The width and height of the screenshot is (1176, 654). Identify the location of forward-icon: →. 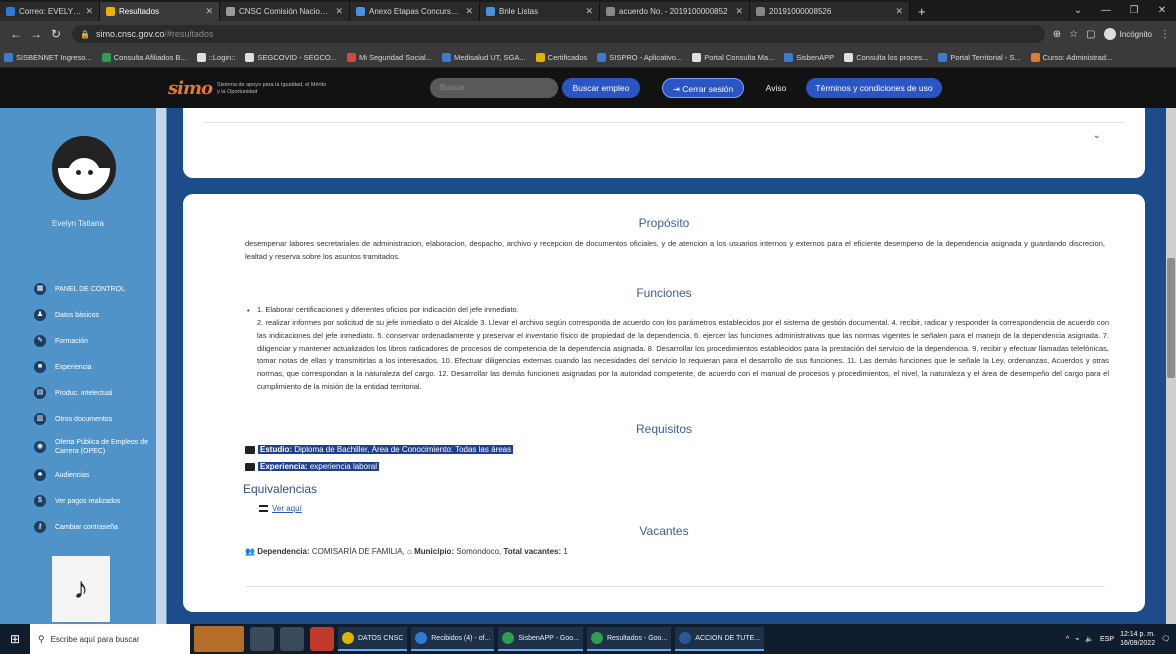
(36, 34).